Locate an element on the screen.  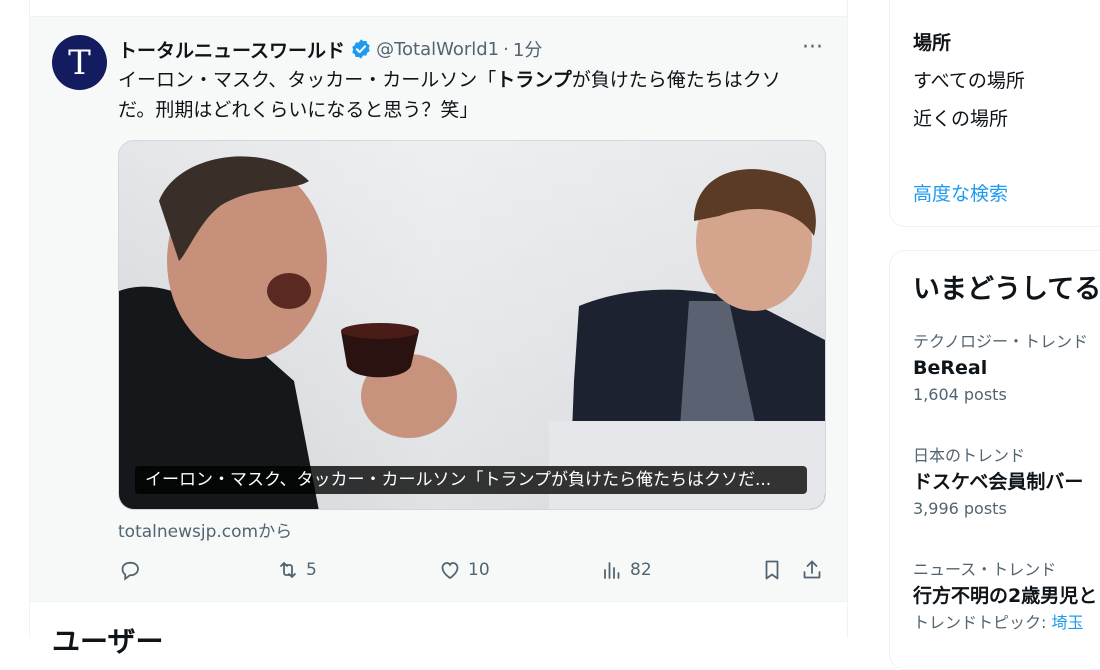
trend-item: 日本のトレンド ドスケベ会員制バー 3,996 posts is located at coordinates (1006, 483).